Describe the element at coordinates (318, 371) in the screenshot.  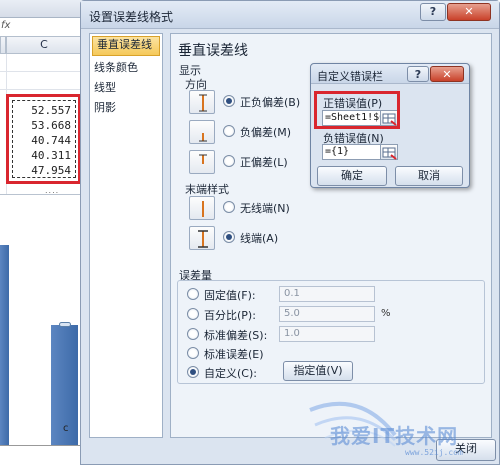
I see `specify-value-button: 指定值(V)` at that location.